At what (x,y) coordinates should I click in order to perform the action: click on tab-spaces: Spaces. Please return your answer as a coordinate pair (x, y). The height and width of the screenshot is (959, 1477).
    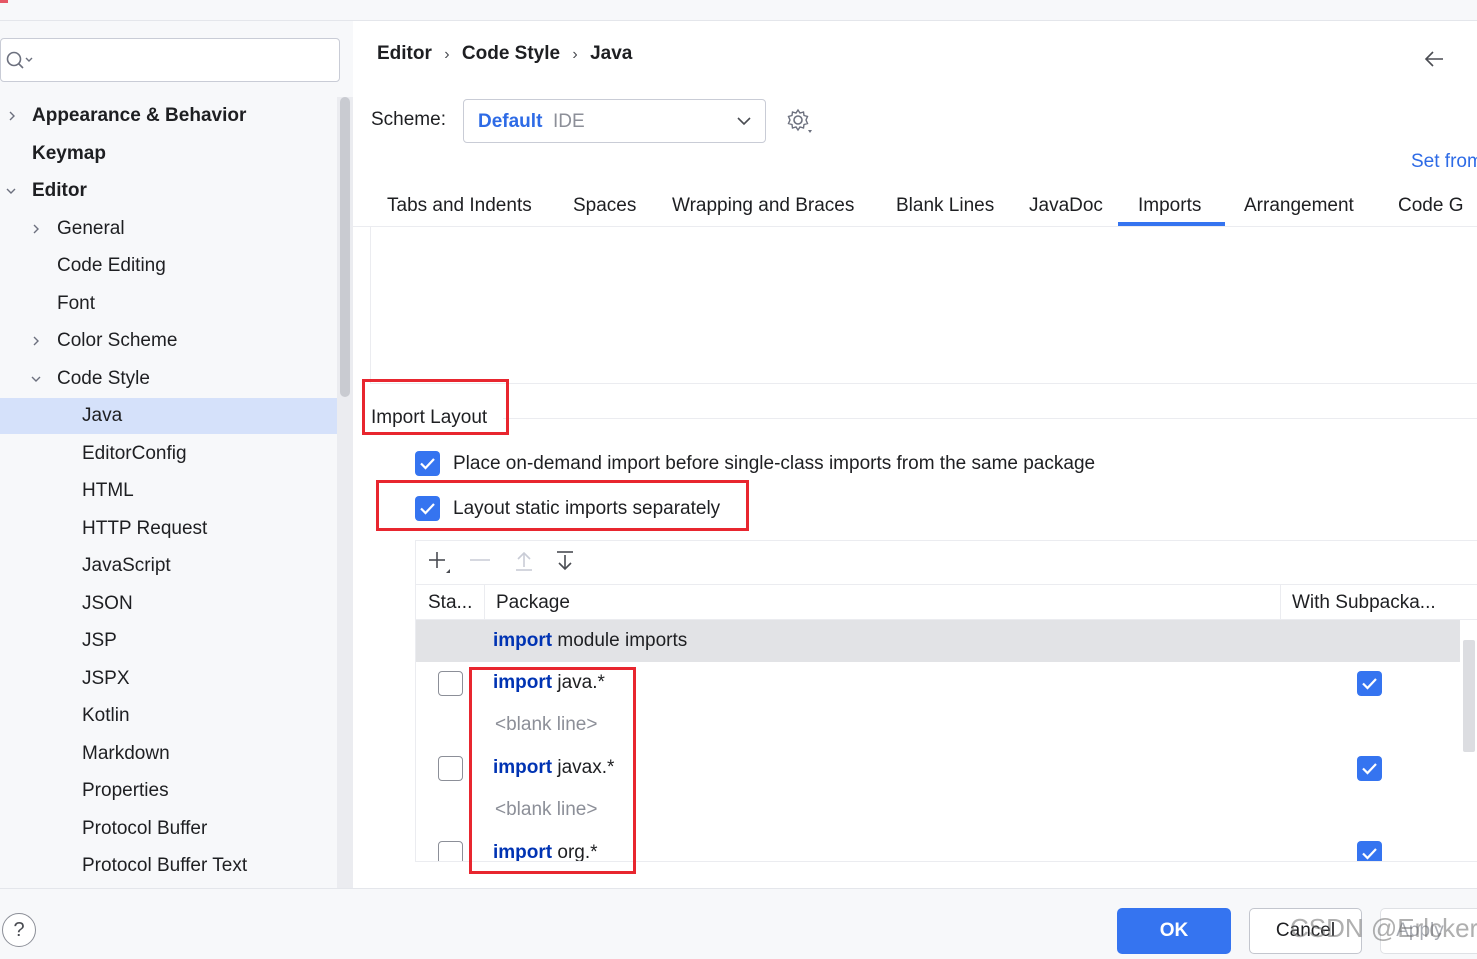
    Looking at the image, I should click on (604, 206).